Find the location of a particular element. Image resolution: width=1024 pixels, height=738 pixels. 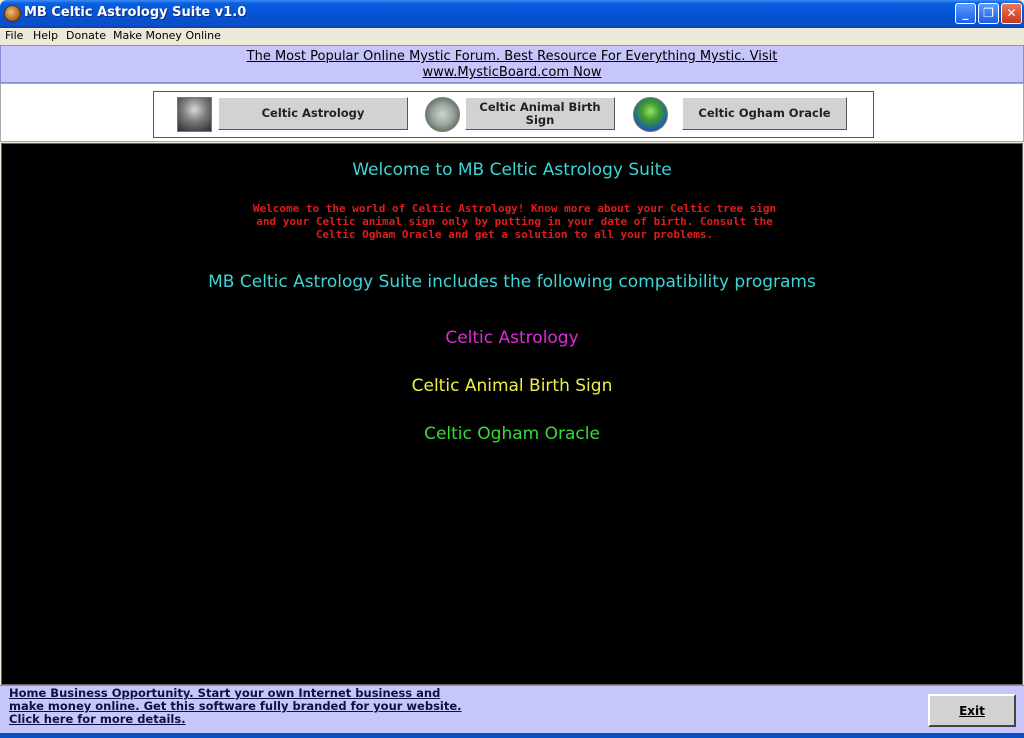

tree-icon is located at coordinates (194, 114).